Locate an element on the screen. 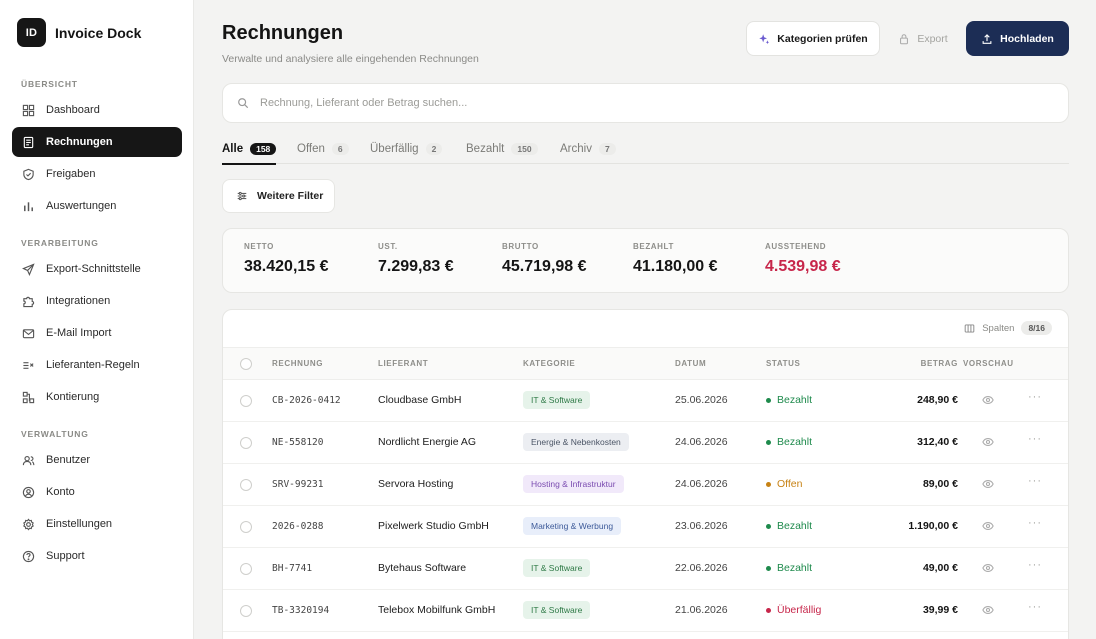 The height and width of the screenshot is (639, 1096). header-date: DATUM is located at coordinates (690, 363).